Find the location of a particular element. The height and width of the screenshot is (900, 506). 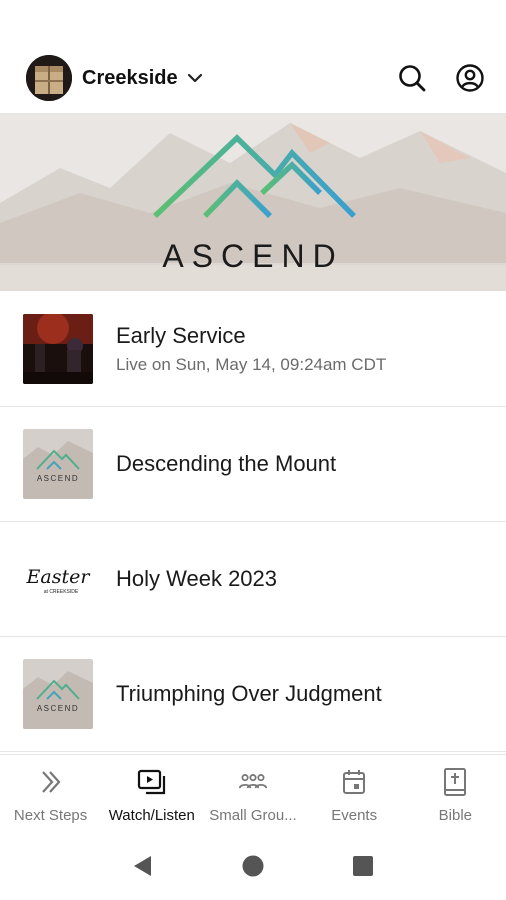

system-nav-bar is located at coordinates (253, 866).